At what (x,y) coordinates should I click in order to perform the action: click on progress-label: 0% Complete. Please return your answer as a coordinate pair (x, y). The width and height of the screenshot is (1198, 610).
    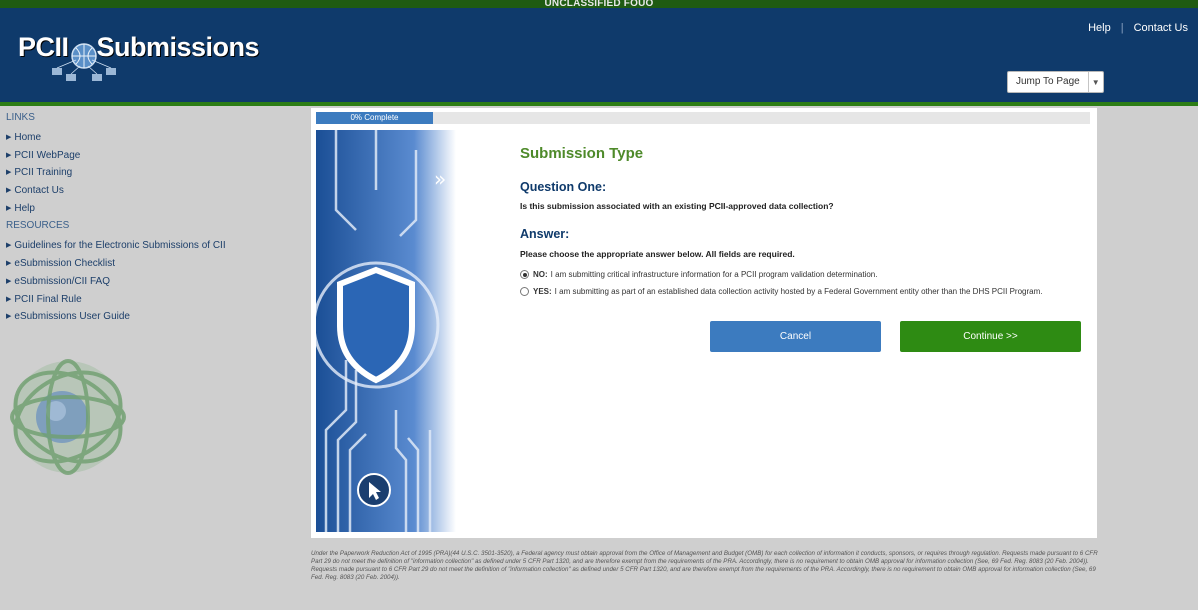
    Looking at the image, I should click on (374, 118).